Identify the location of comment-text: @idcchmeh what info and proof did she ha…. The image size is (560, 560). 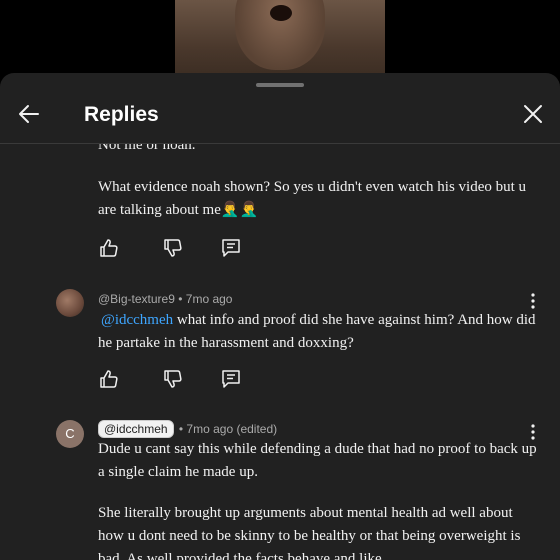
(318, 332).